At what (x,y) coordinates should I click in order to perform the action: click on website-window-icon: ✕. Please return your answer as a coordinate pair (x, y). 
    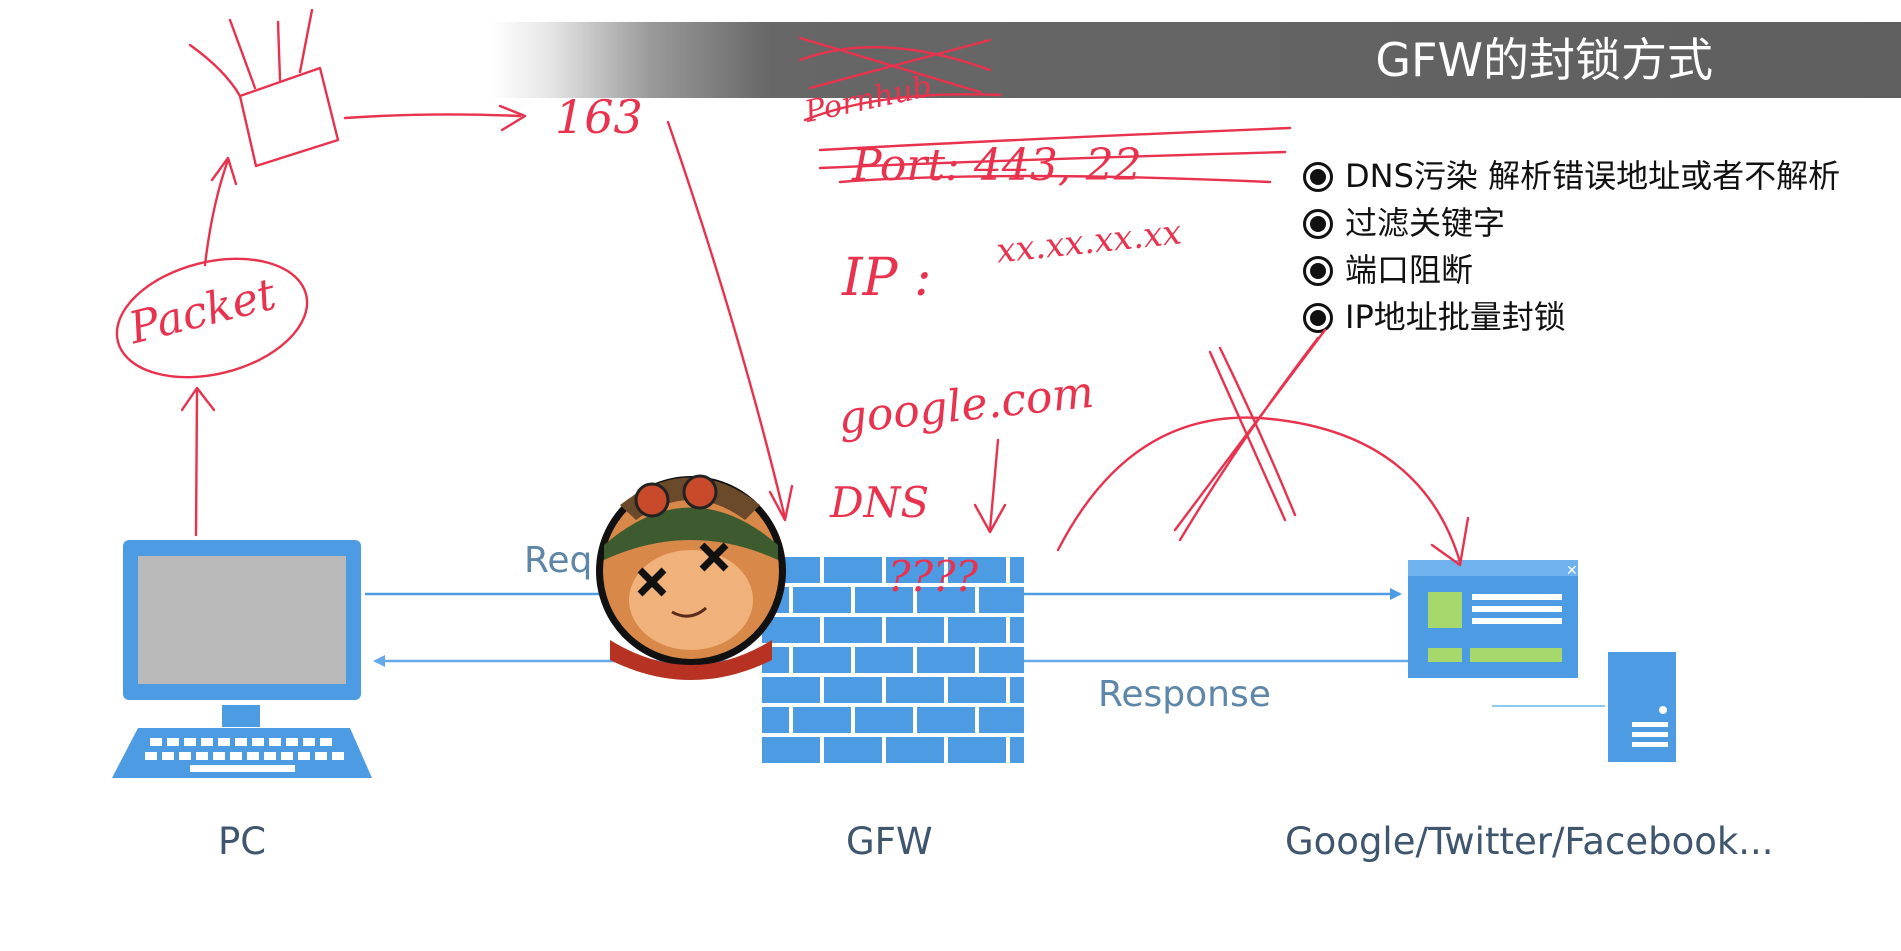
    Looking at the image, I should click on (1493, 619).